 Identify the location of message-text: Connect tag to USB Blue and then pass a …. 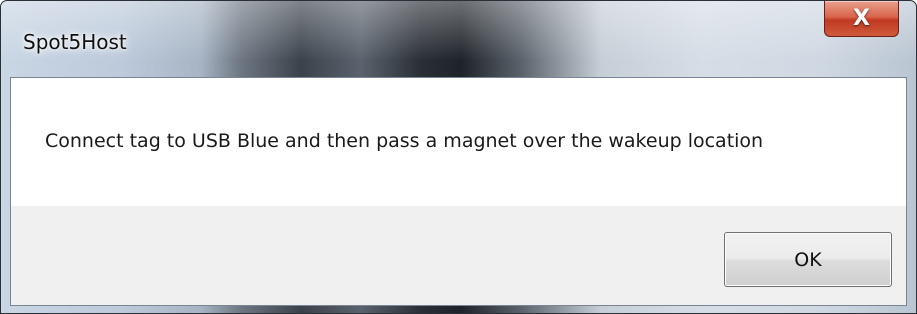
(404, 141).